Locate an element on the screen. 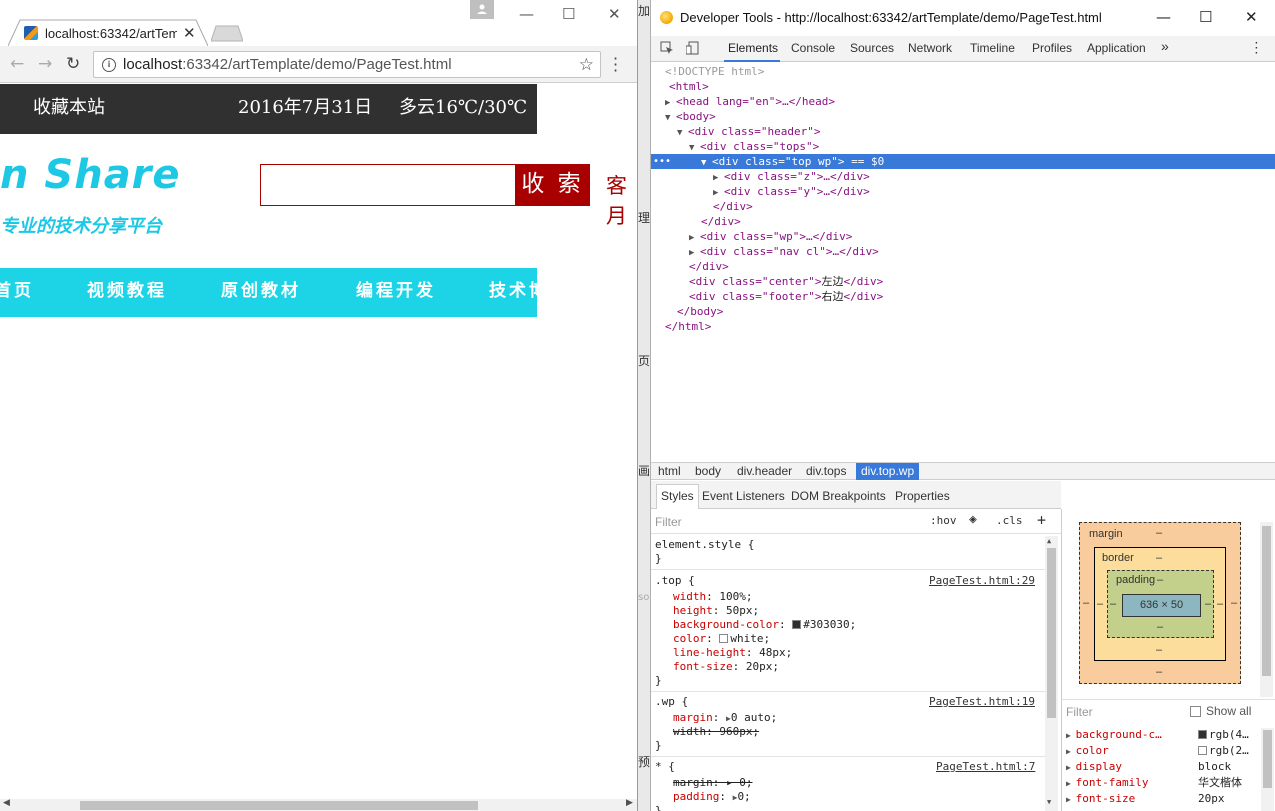  tab-dom-breakpoints: DOM Breakpoints is located at coordinates (838, 496).